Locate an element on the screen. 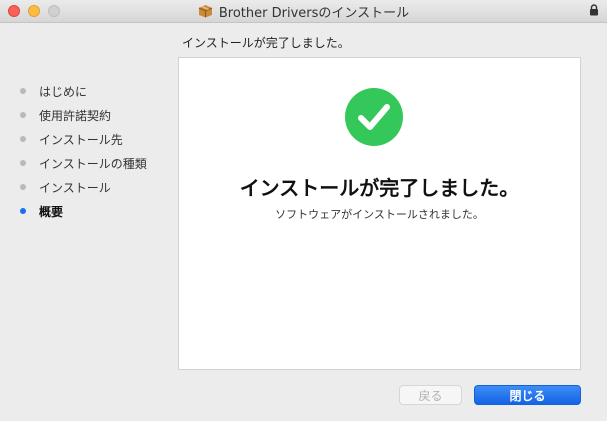  window-title: Brother Driversのインストール is located at coordinates (314, 13).